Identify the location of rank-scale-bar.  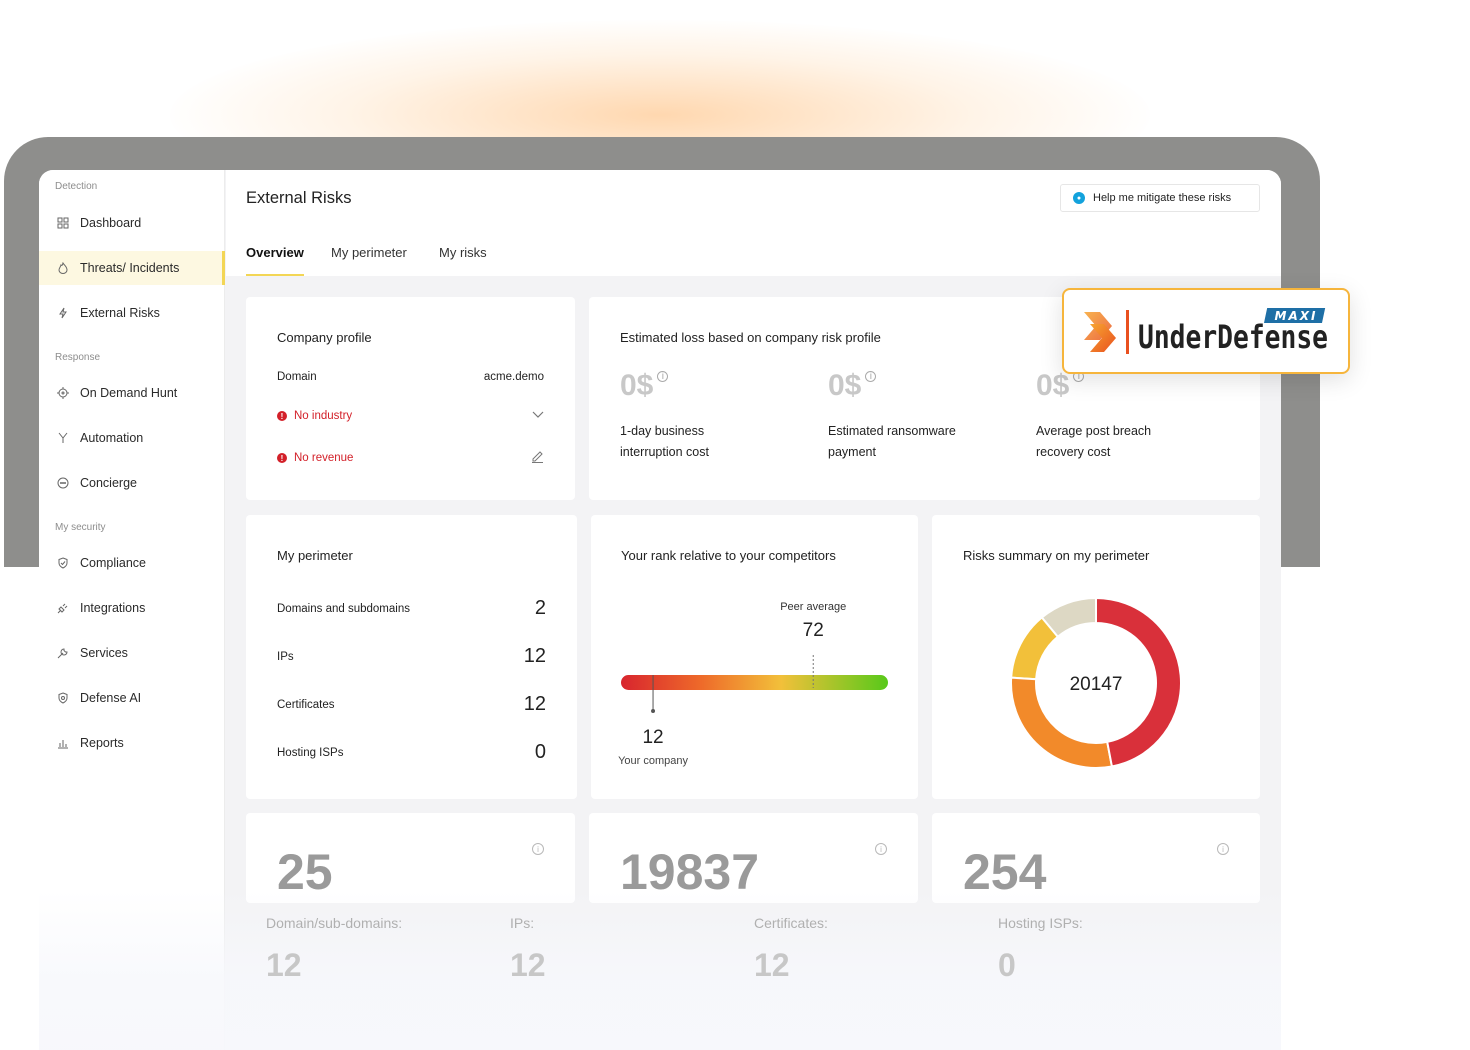
(754, 682).